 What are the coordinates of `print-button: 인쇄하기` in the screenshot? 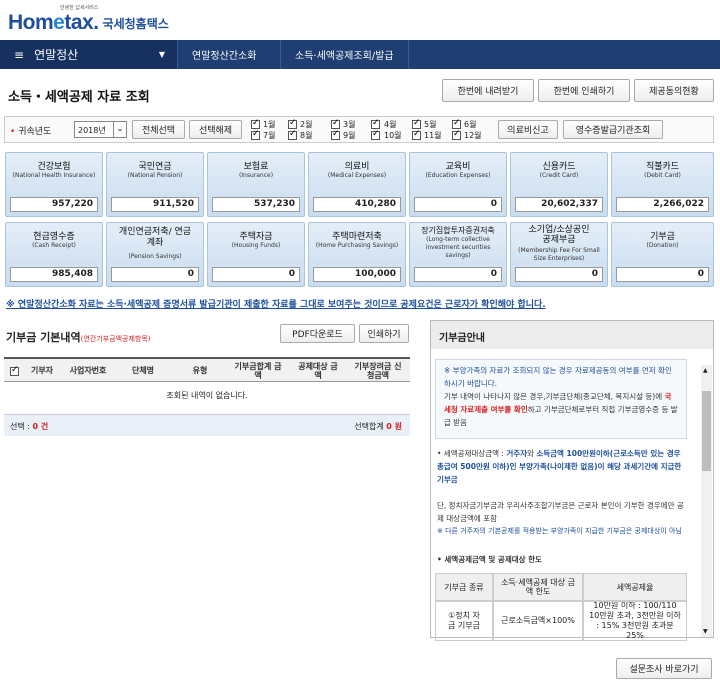 It's located at (384, 333).